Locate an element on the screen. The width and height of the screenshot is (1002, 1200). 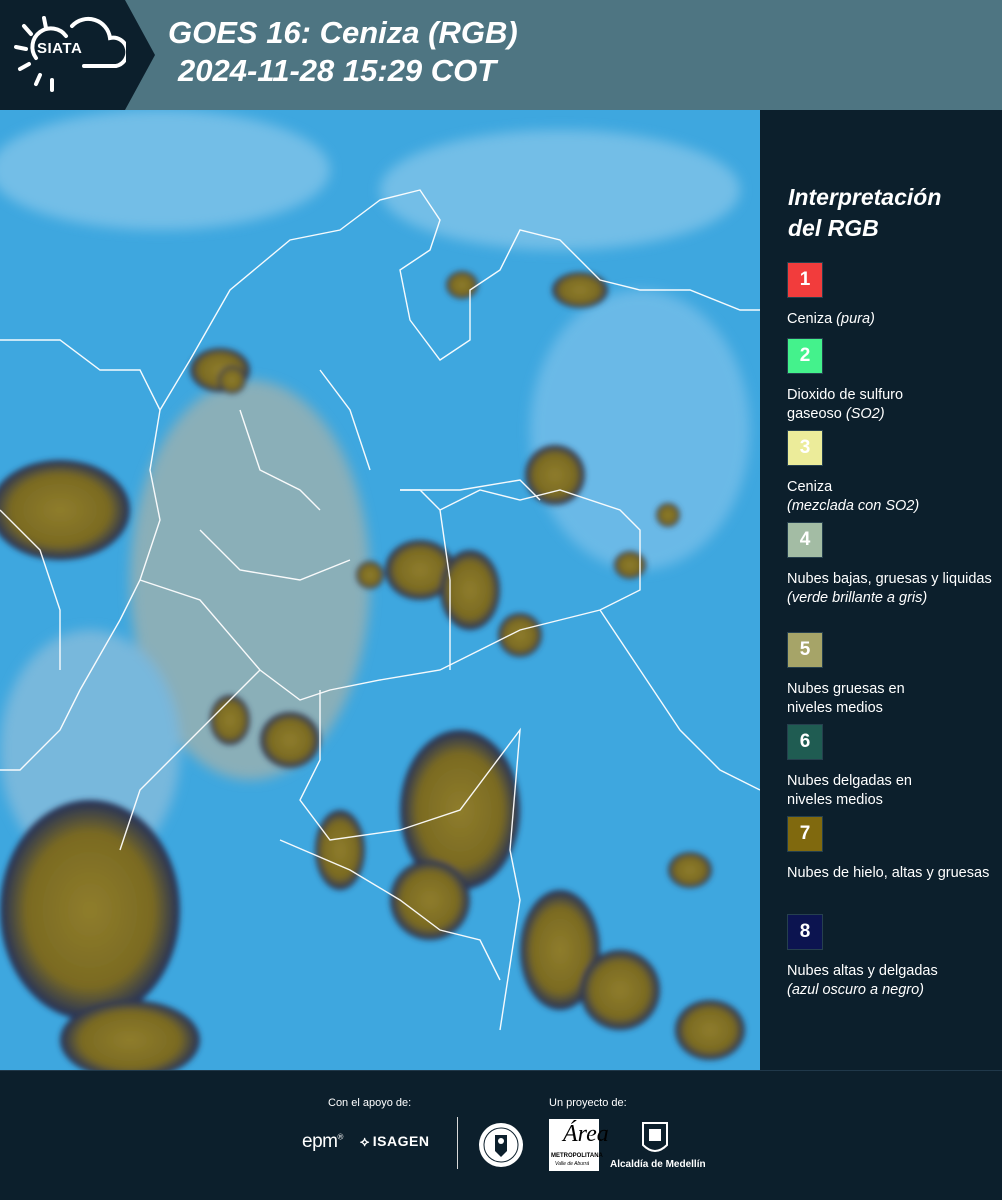
legend-swatch-8: 8 is located at coordinates (805, 932).